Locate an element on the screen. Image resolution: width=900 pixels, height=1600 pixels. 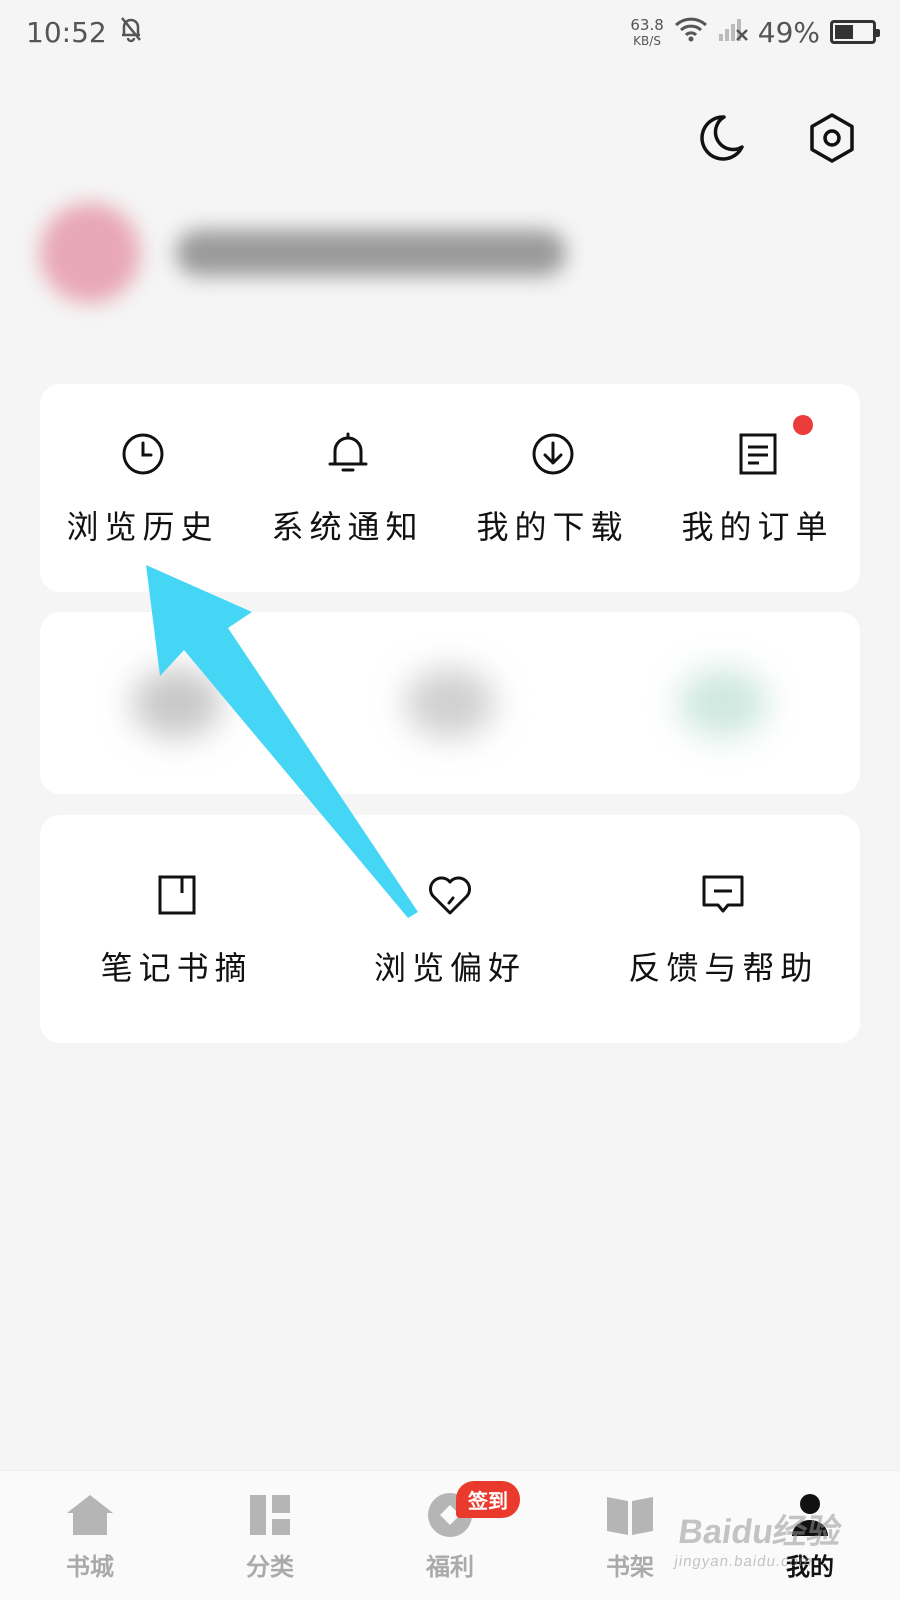
wifi-icon is located at coordinates (691, 32).